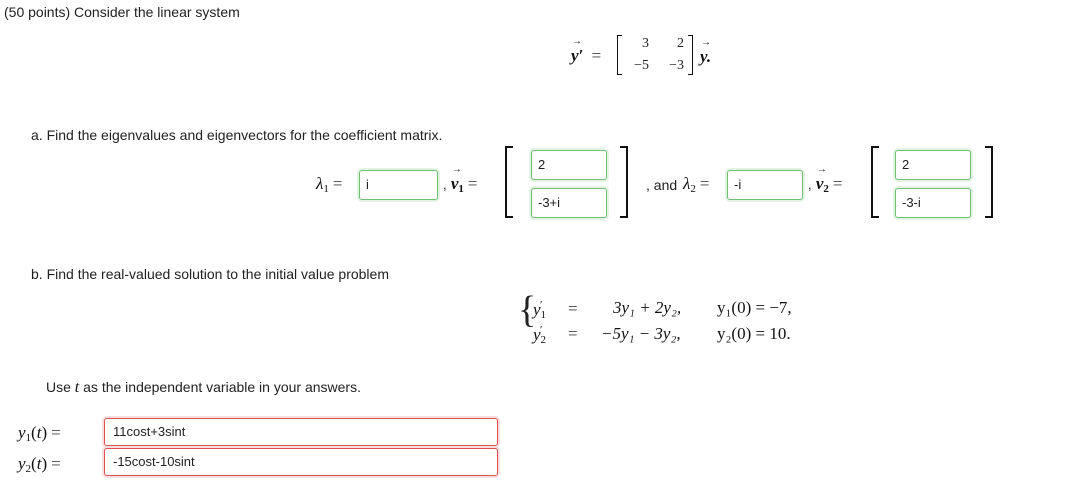  I want to click on matrix-cell: −5, so click(641, 65).